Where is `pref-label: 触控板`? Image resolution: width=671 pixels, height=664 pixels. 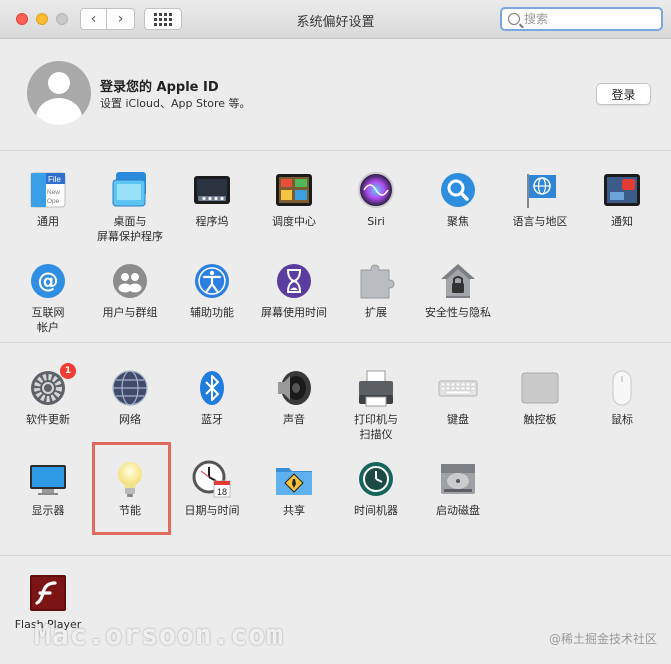
pref-label: 触控板 is located at coordinates (540, 419).